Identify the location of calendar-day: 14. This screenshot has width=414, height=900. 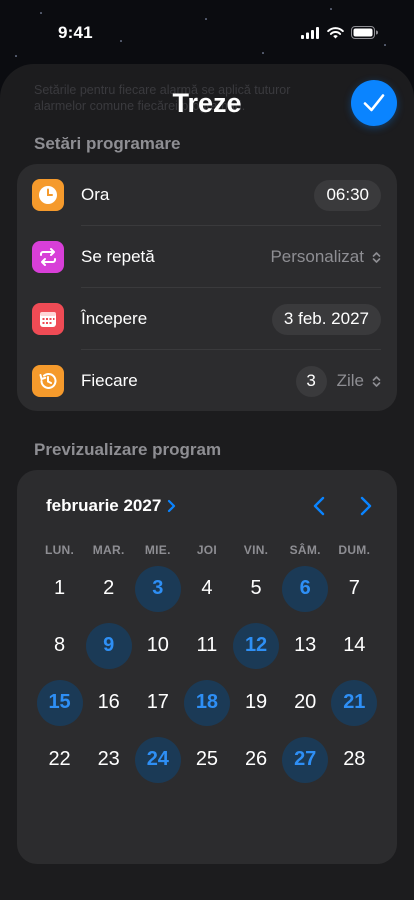
(354, 645).